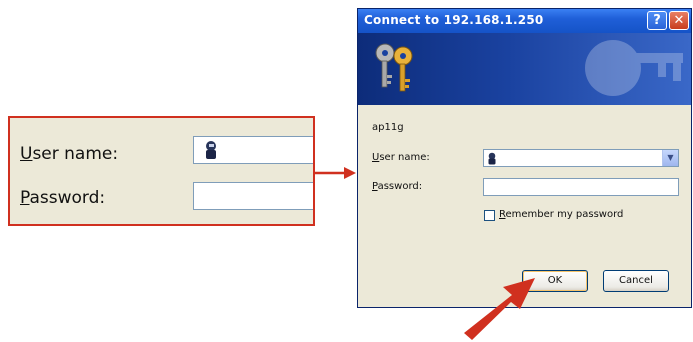  Describe the element at coordinates (636, 281) in the screenshot. I see `cancel-button: Cancel` at that location.